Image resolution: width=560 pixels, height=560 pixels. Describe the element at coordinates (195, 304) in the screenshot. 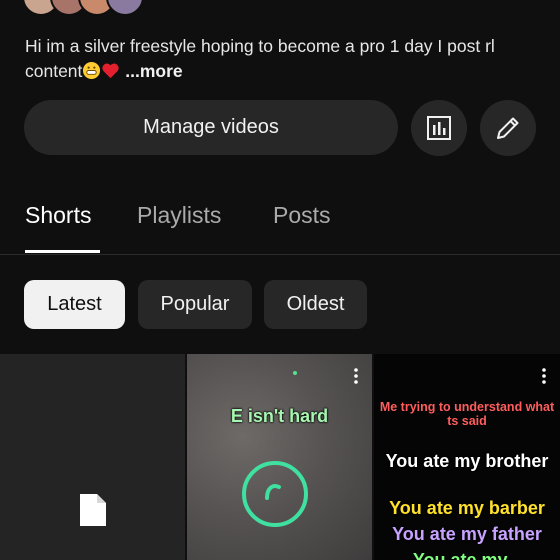

I see `filter-popular-chip: Popular` at that location.